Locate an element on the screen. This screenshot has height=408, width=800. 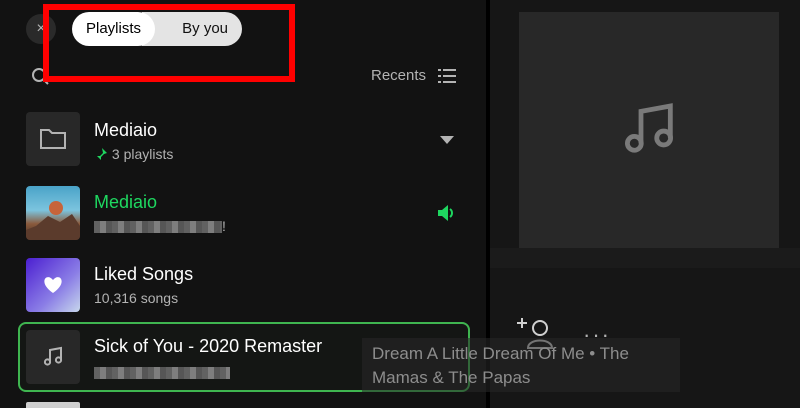
playlist-cover-image is located at coordinates (53, 213).